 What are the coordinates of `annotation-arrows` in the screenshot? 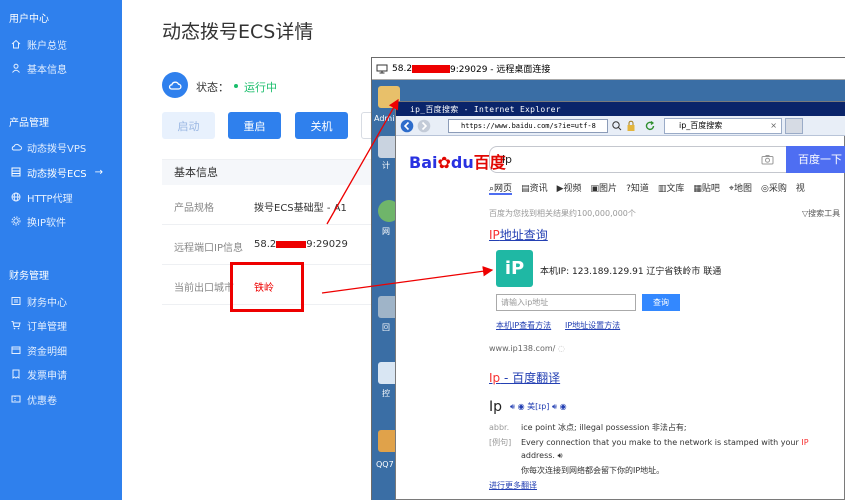 It's located at (407, 196).